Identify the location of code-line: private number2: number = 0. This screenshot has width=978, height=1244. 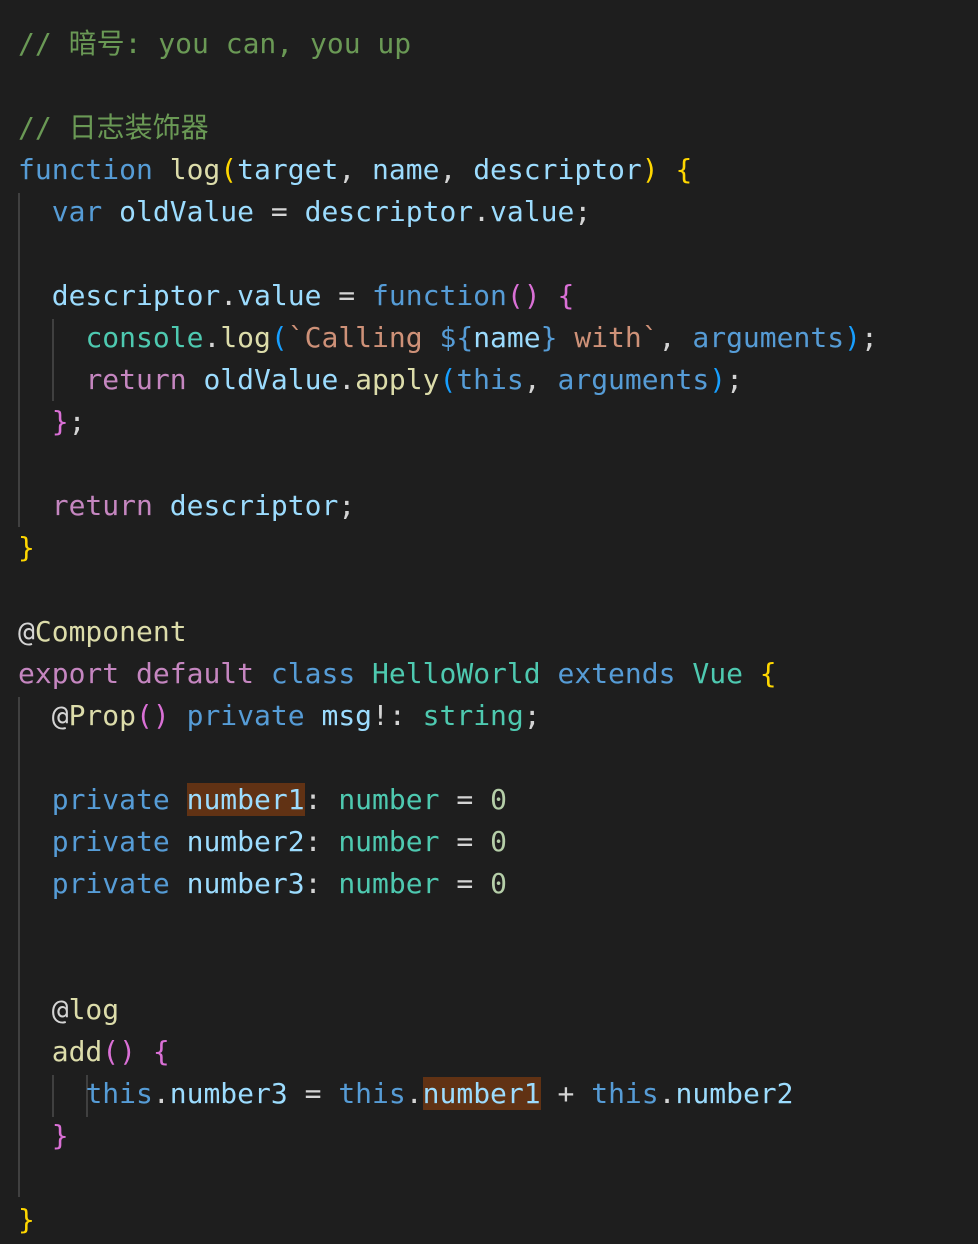
(262, 842).